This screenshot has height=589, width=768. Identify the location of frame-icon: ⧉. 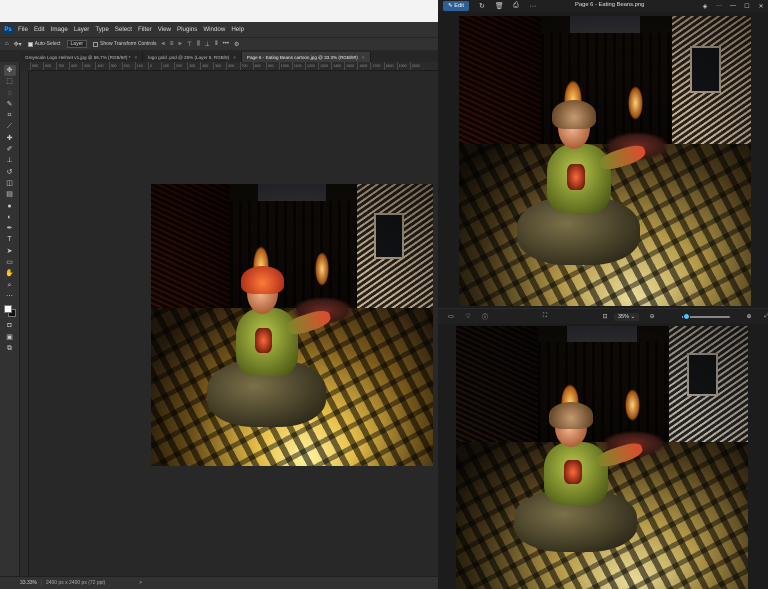
(10, 348).